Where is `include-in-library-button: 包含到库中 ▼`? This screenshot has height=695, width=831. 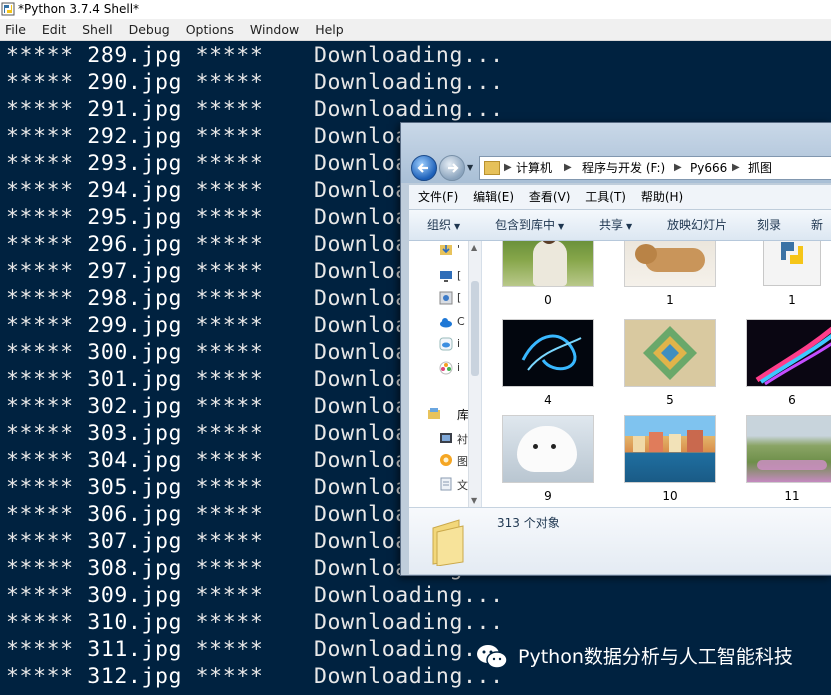 include-in-library-button: 包含到库中 ▼ is located at coordinates (529, 226).